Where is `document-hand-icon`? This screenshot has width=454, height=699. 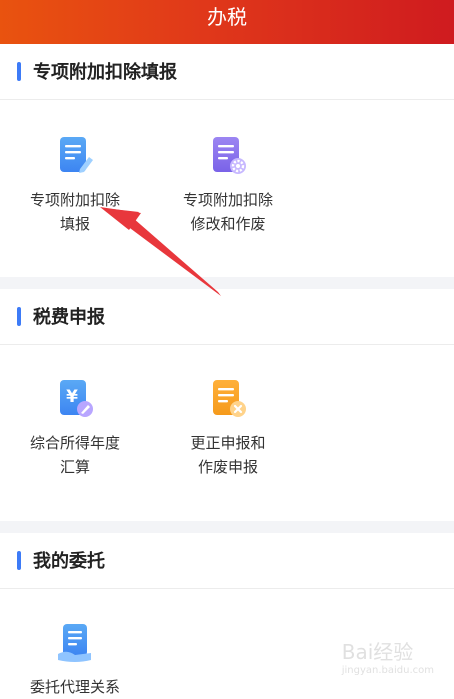
document-hand-icon is located at coordinates (74, 643).